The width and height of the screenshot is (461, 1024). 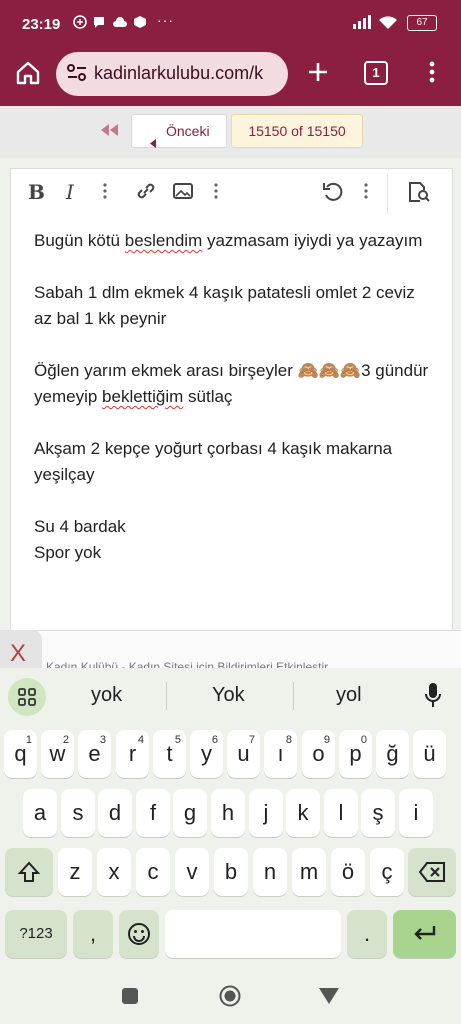 I want to click on key-label: g, so click(x=190, y=812).